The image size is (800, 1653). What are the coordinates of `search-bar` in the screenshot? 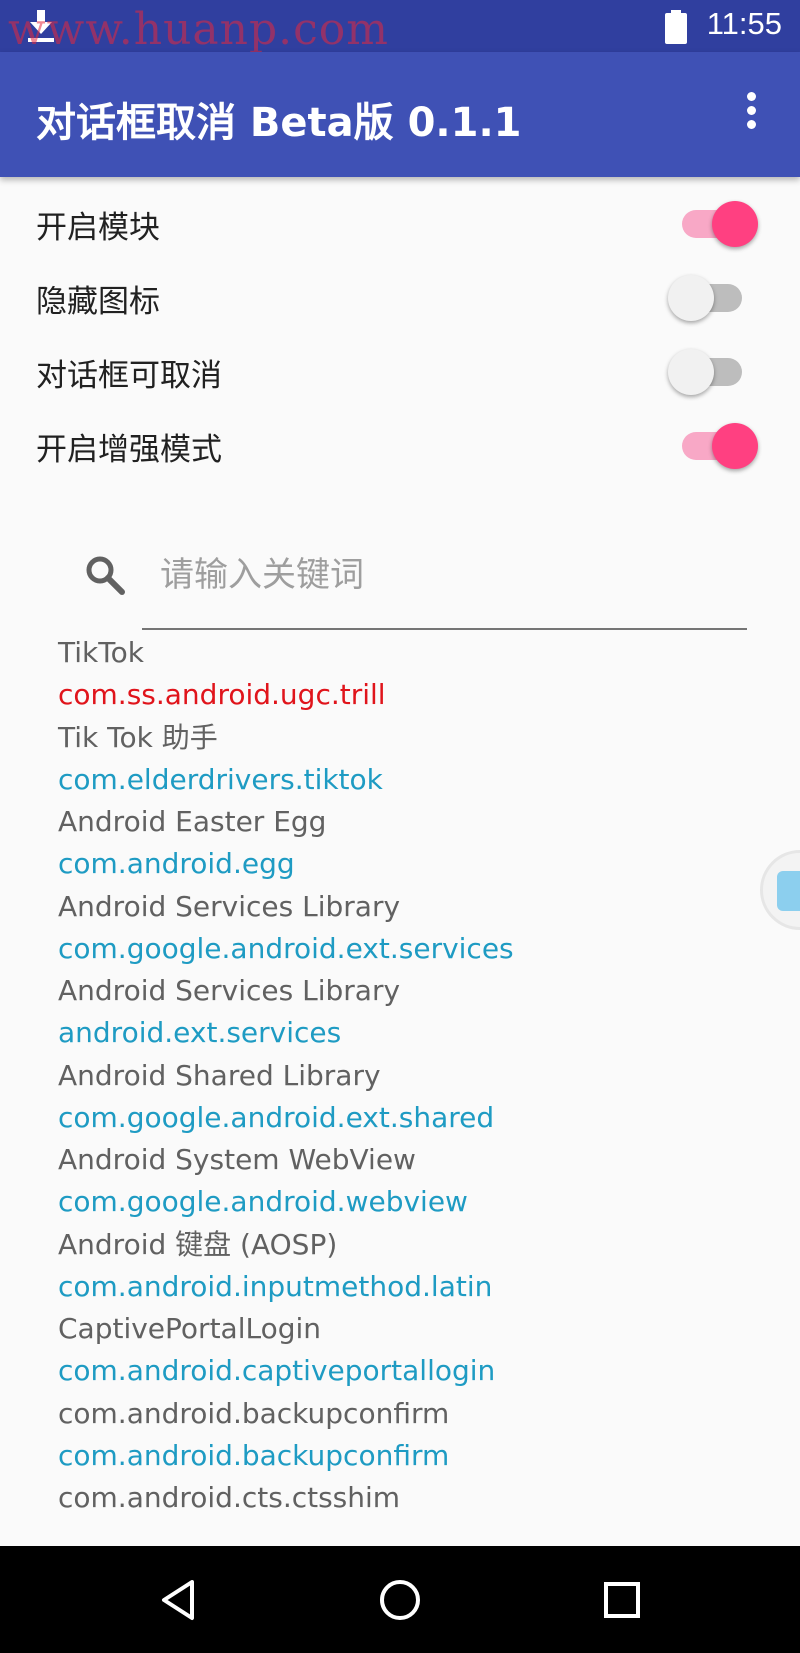 It's located at (400, 580).